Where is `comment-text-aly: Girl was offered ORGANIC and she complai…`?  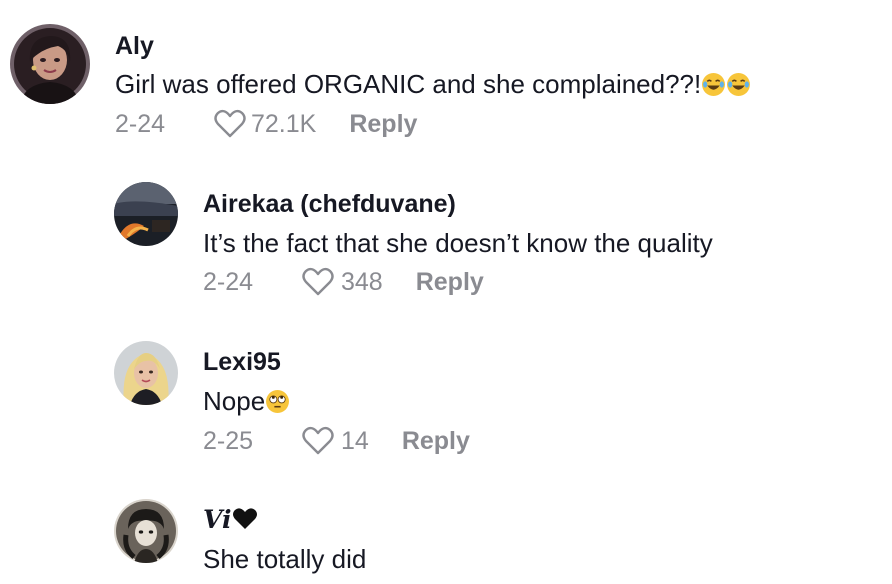
comment-text-aly: Girl was offered ORGANIC and she complai… is located at coordinates (433, 84).